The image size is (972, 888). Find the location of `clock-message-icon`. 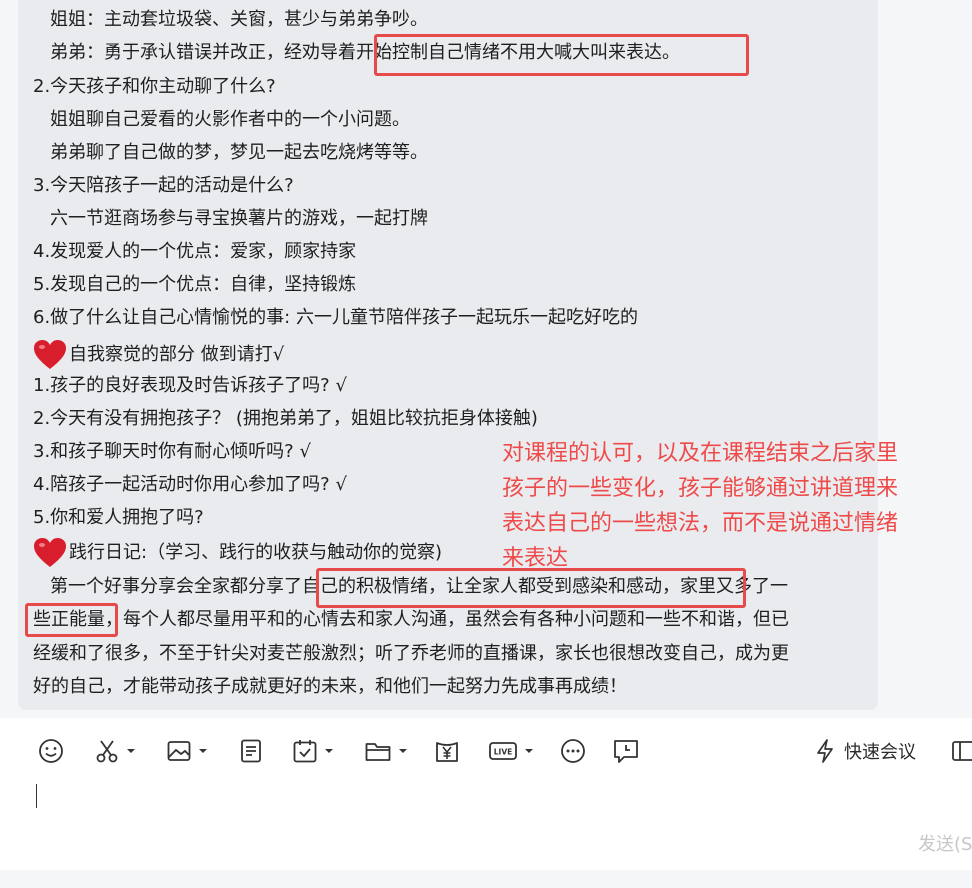

clock-message-icon is located at coordinates (626, 751).